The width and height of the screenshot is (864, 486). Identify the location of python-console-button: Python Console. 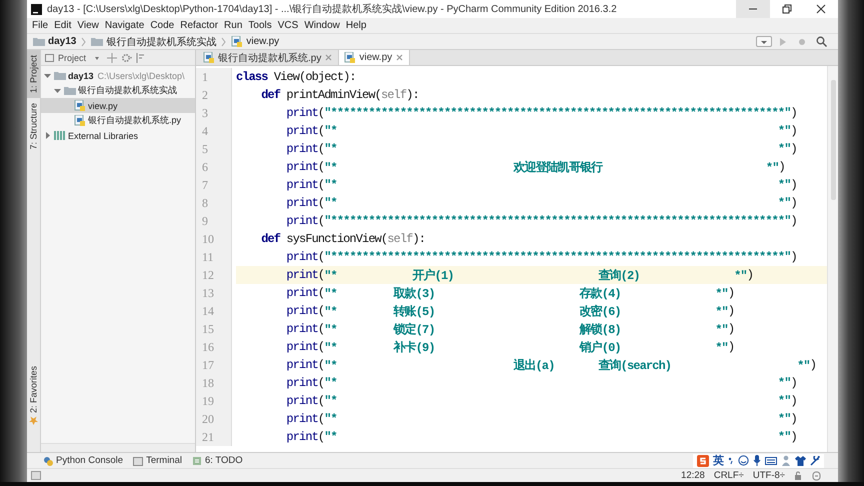
(83, 460).